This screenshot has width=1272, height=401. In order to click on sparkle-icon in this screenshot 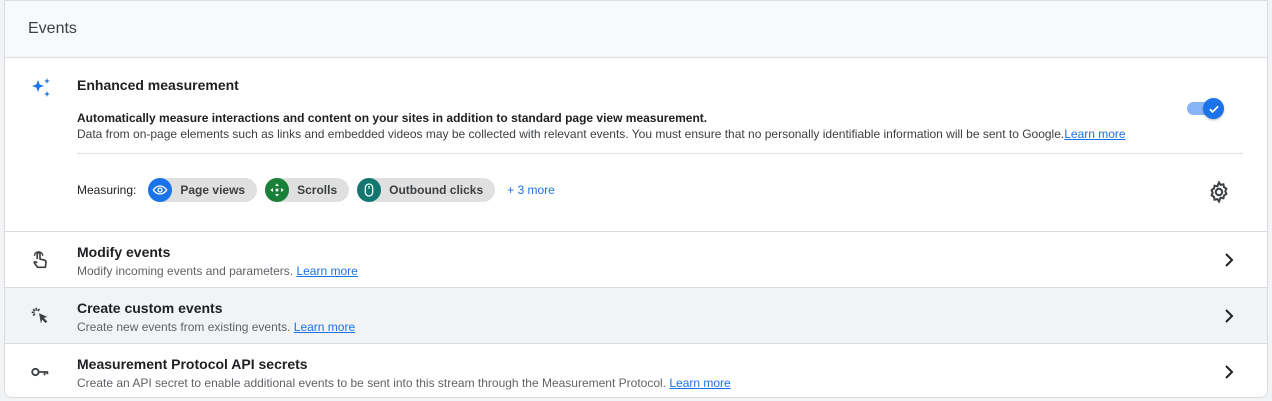, I will do `click(41, 87)`.